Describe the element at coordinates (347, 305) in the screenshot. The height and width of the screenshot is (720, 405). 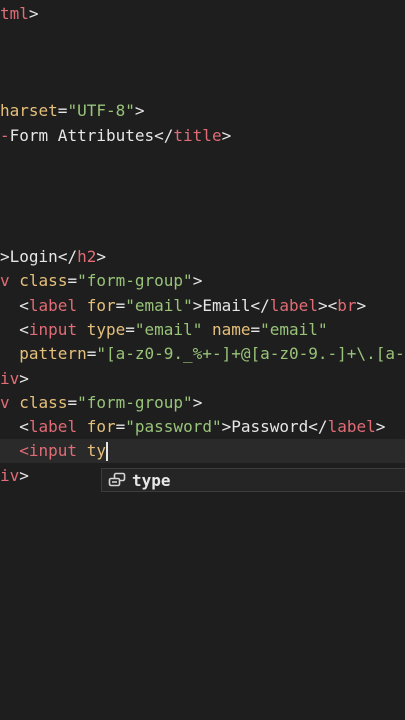
I see `code-token: br` at that location.